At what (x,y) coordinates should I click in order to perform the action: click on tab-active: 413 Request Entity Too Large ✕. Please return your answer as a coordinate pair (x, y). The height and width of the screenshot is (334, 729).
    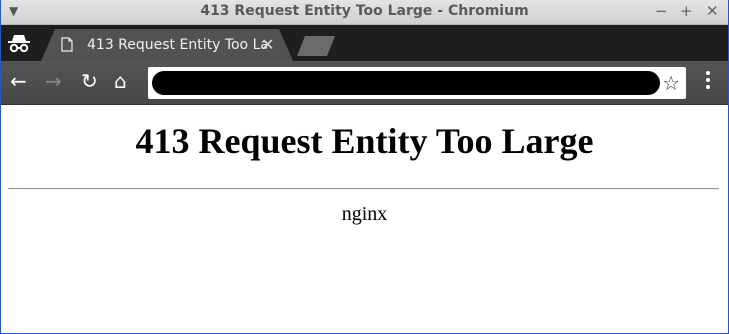
    Looking at the image, I should click on (167, 45).